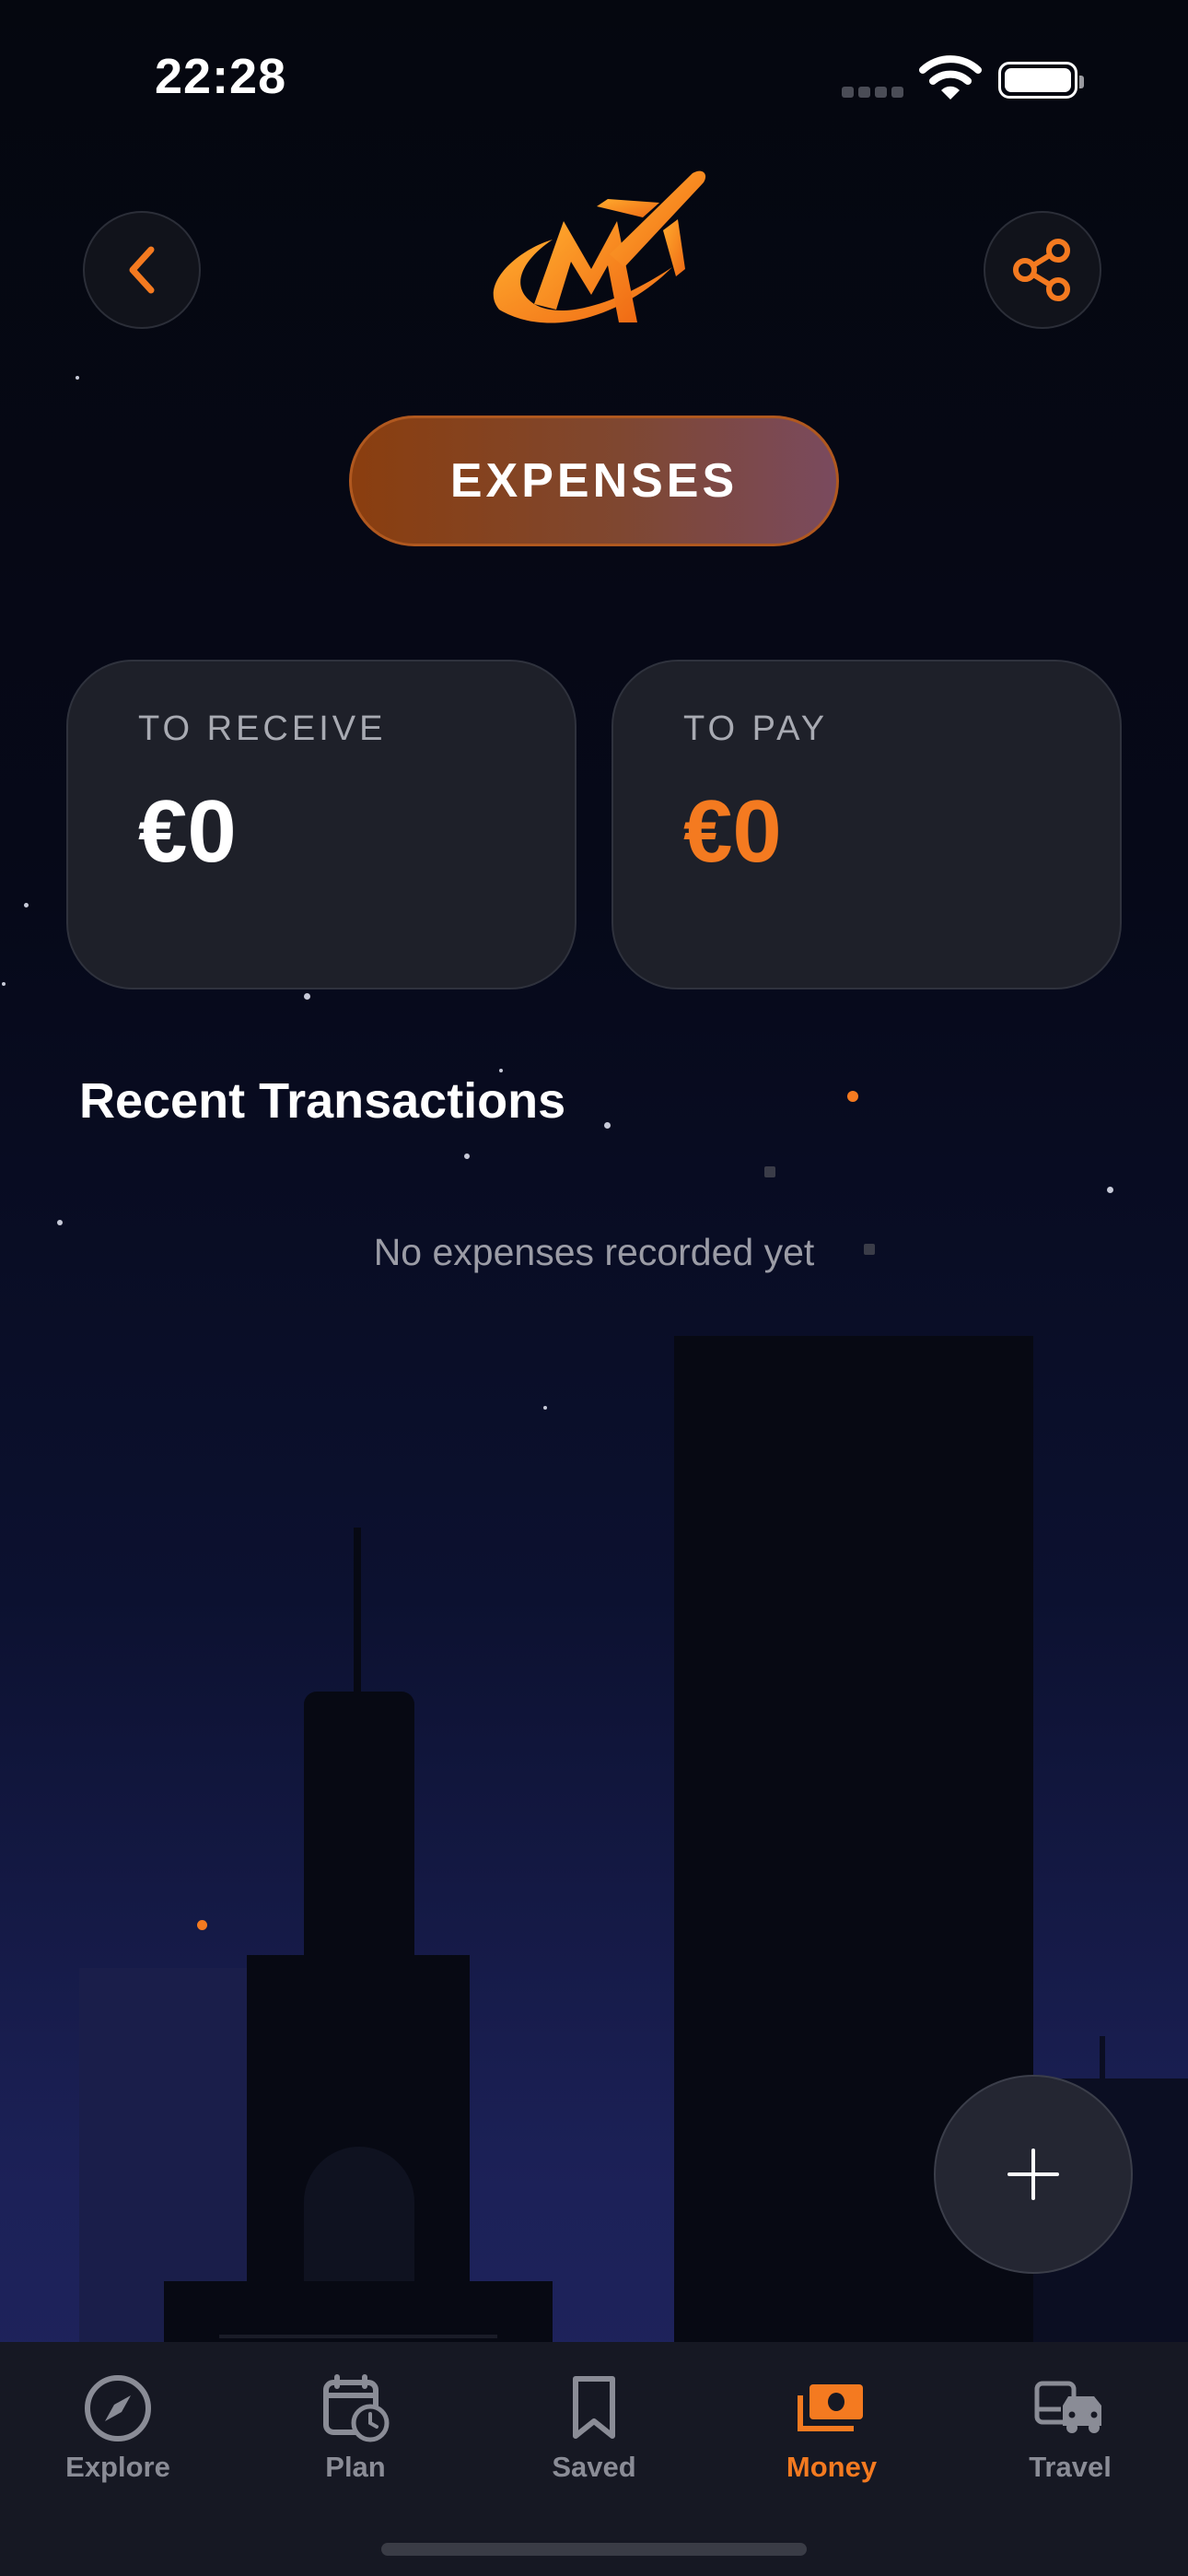  What do you see at coordinates (951, 80) in the screenshot?
I see `wifi-icon` at bounding box center [951, 80].